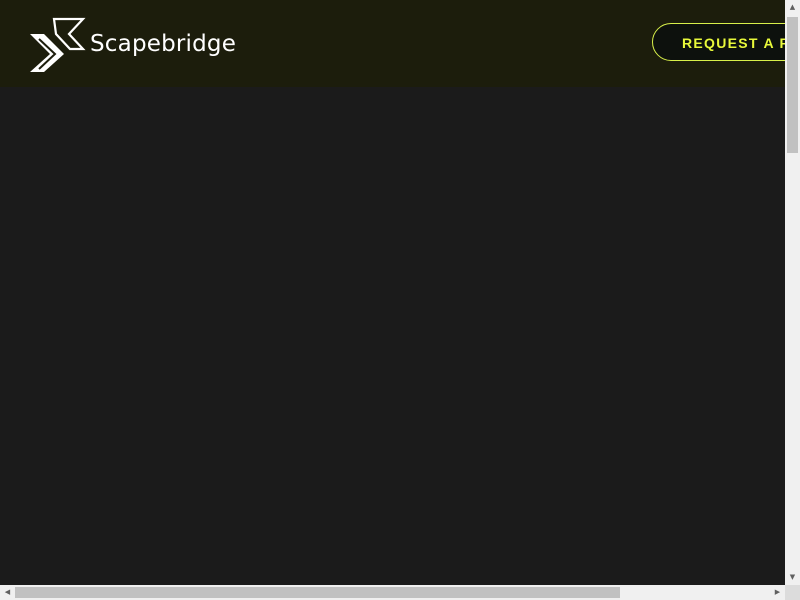 The width and height of the screenshot is (800, 600). What do you see at coordinates (792, 292) in the screenshot?
I see `vertical-scrollbar: ▲ ▼` at bounding box center [792, 292].